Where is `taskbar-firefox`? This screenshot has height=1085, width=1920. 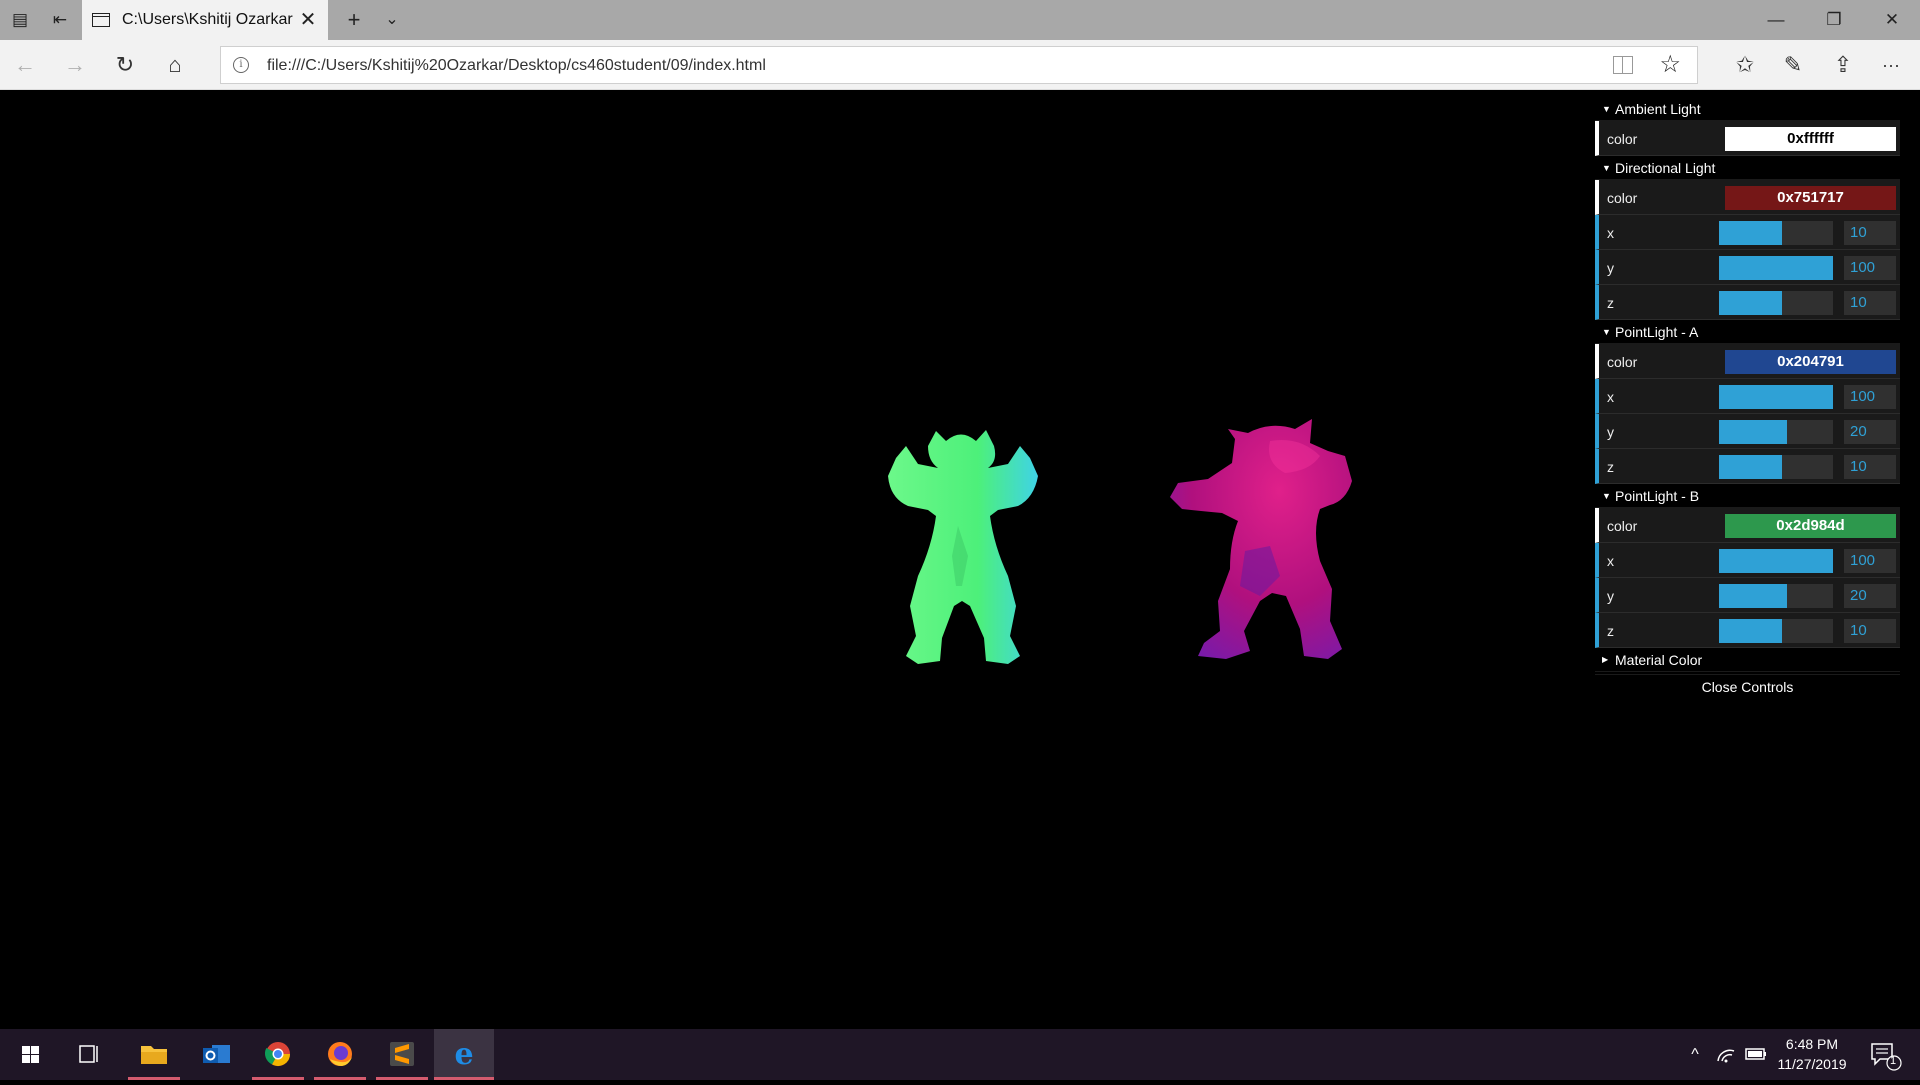
taskbar-firefox is located at coordinates (340, 1054).